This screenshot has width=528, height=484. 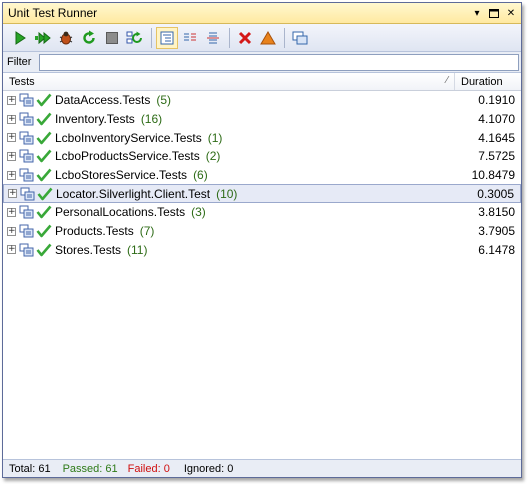 What do you see at coordinates (22, 81) in the screenshot?
I see `column-header-tests-label: Tests` at bounding box center [22, 81].